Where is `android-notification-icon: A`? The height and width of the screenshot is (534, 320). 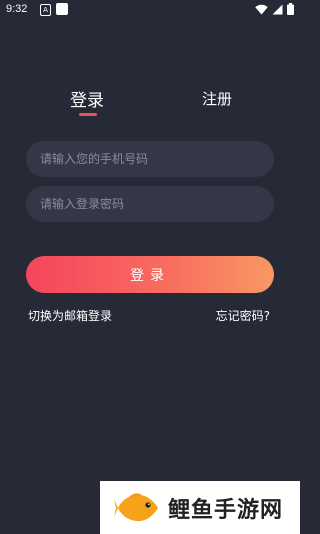 android-notification-icon: A is located at coordinates (45, 10).